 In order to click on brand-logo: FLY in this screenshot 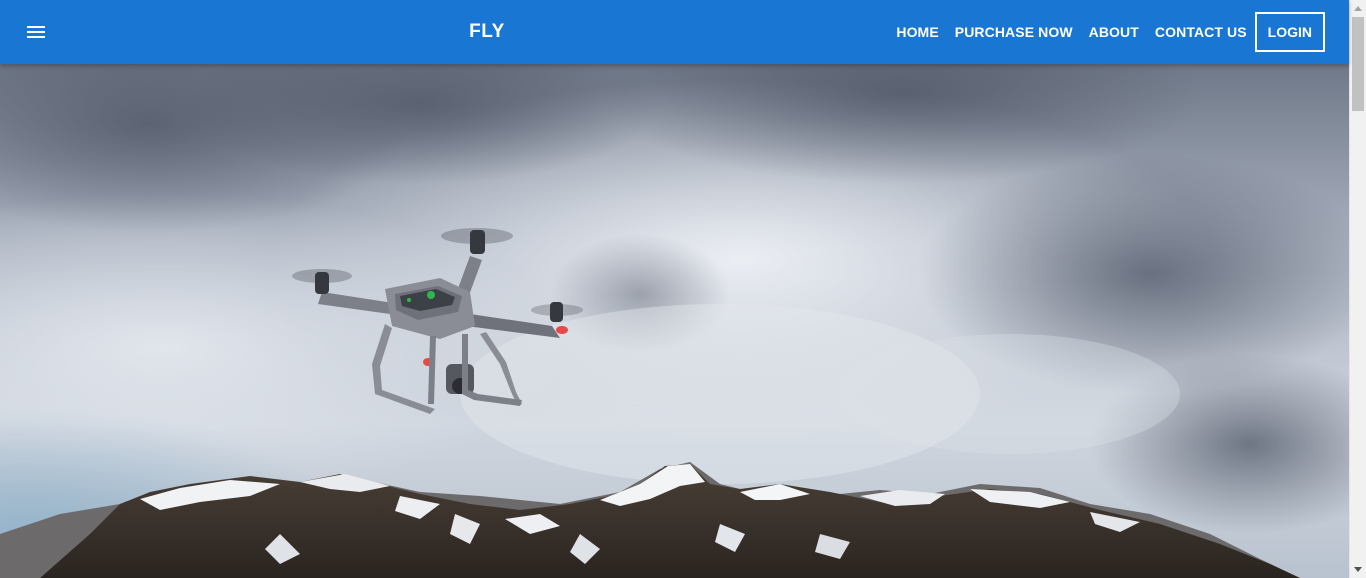, I will do `click(487, 32)`.